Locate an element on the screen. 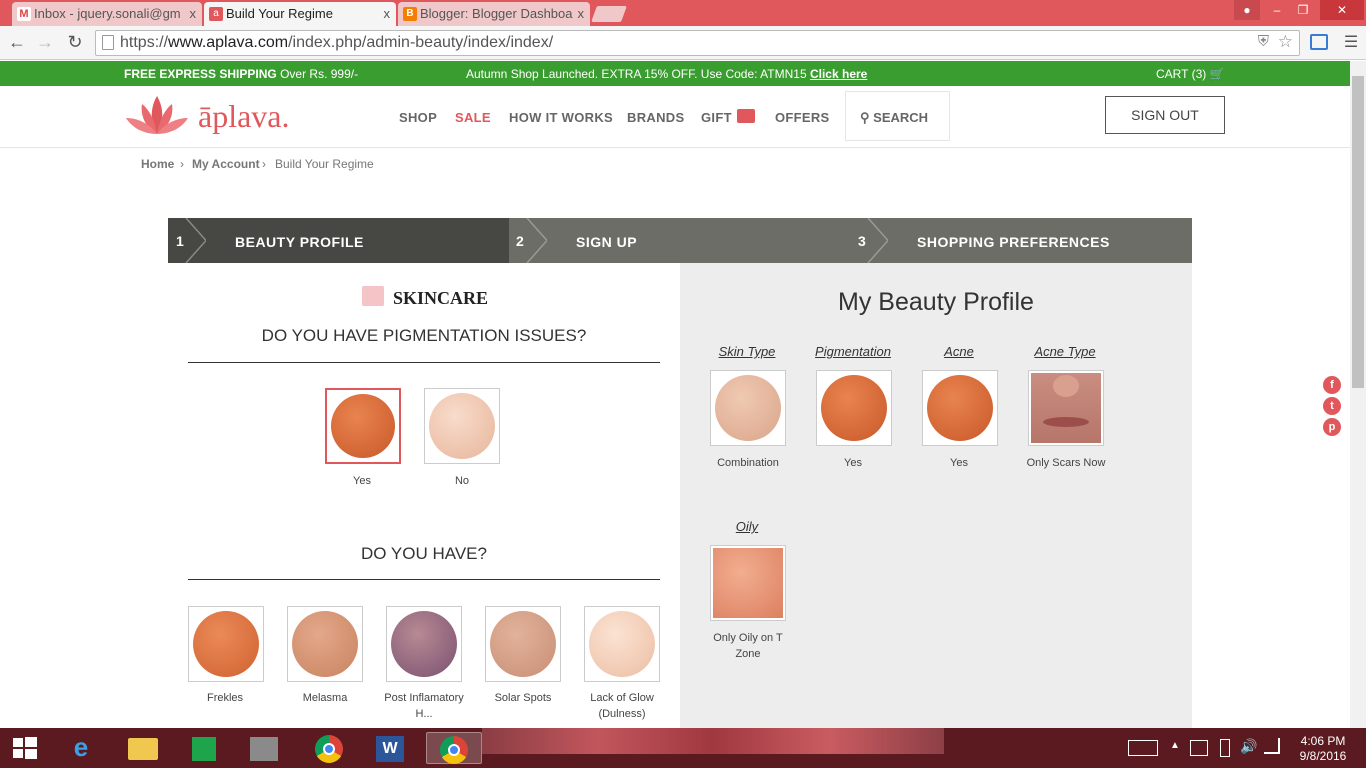  action-center-icon is located at coordinates (1199, 748).